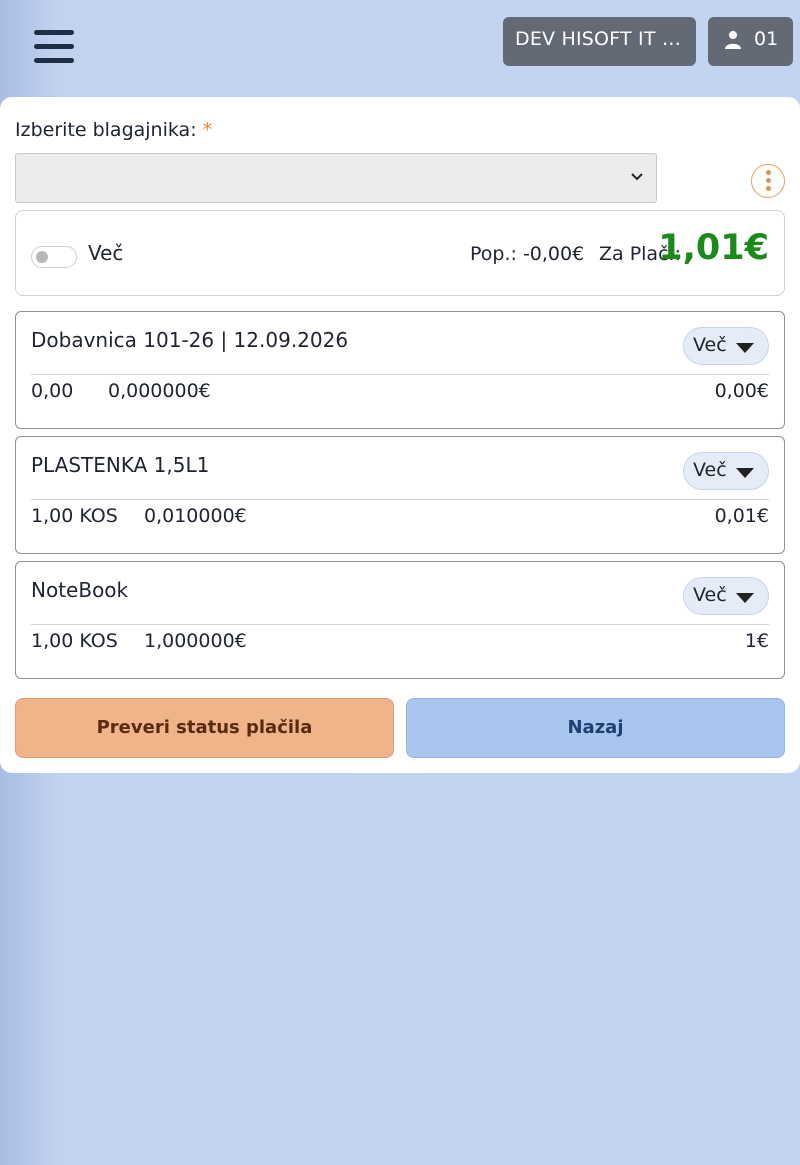  What do you see at coordinates (190, 340) in the screenshot?
I see `item-title: Dobavnica 101-26 | 12.09.2026` at bounding box center [190, 340].